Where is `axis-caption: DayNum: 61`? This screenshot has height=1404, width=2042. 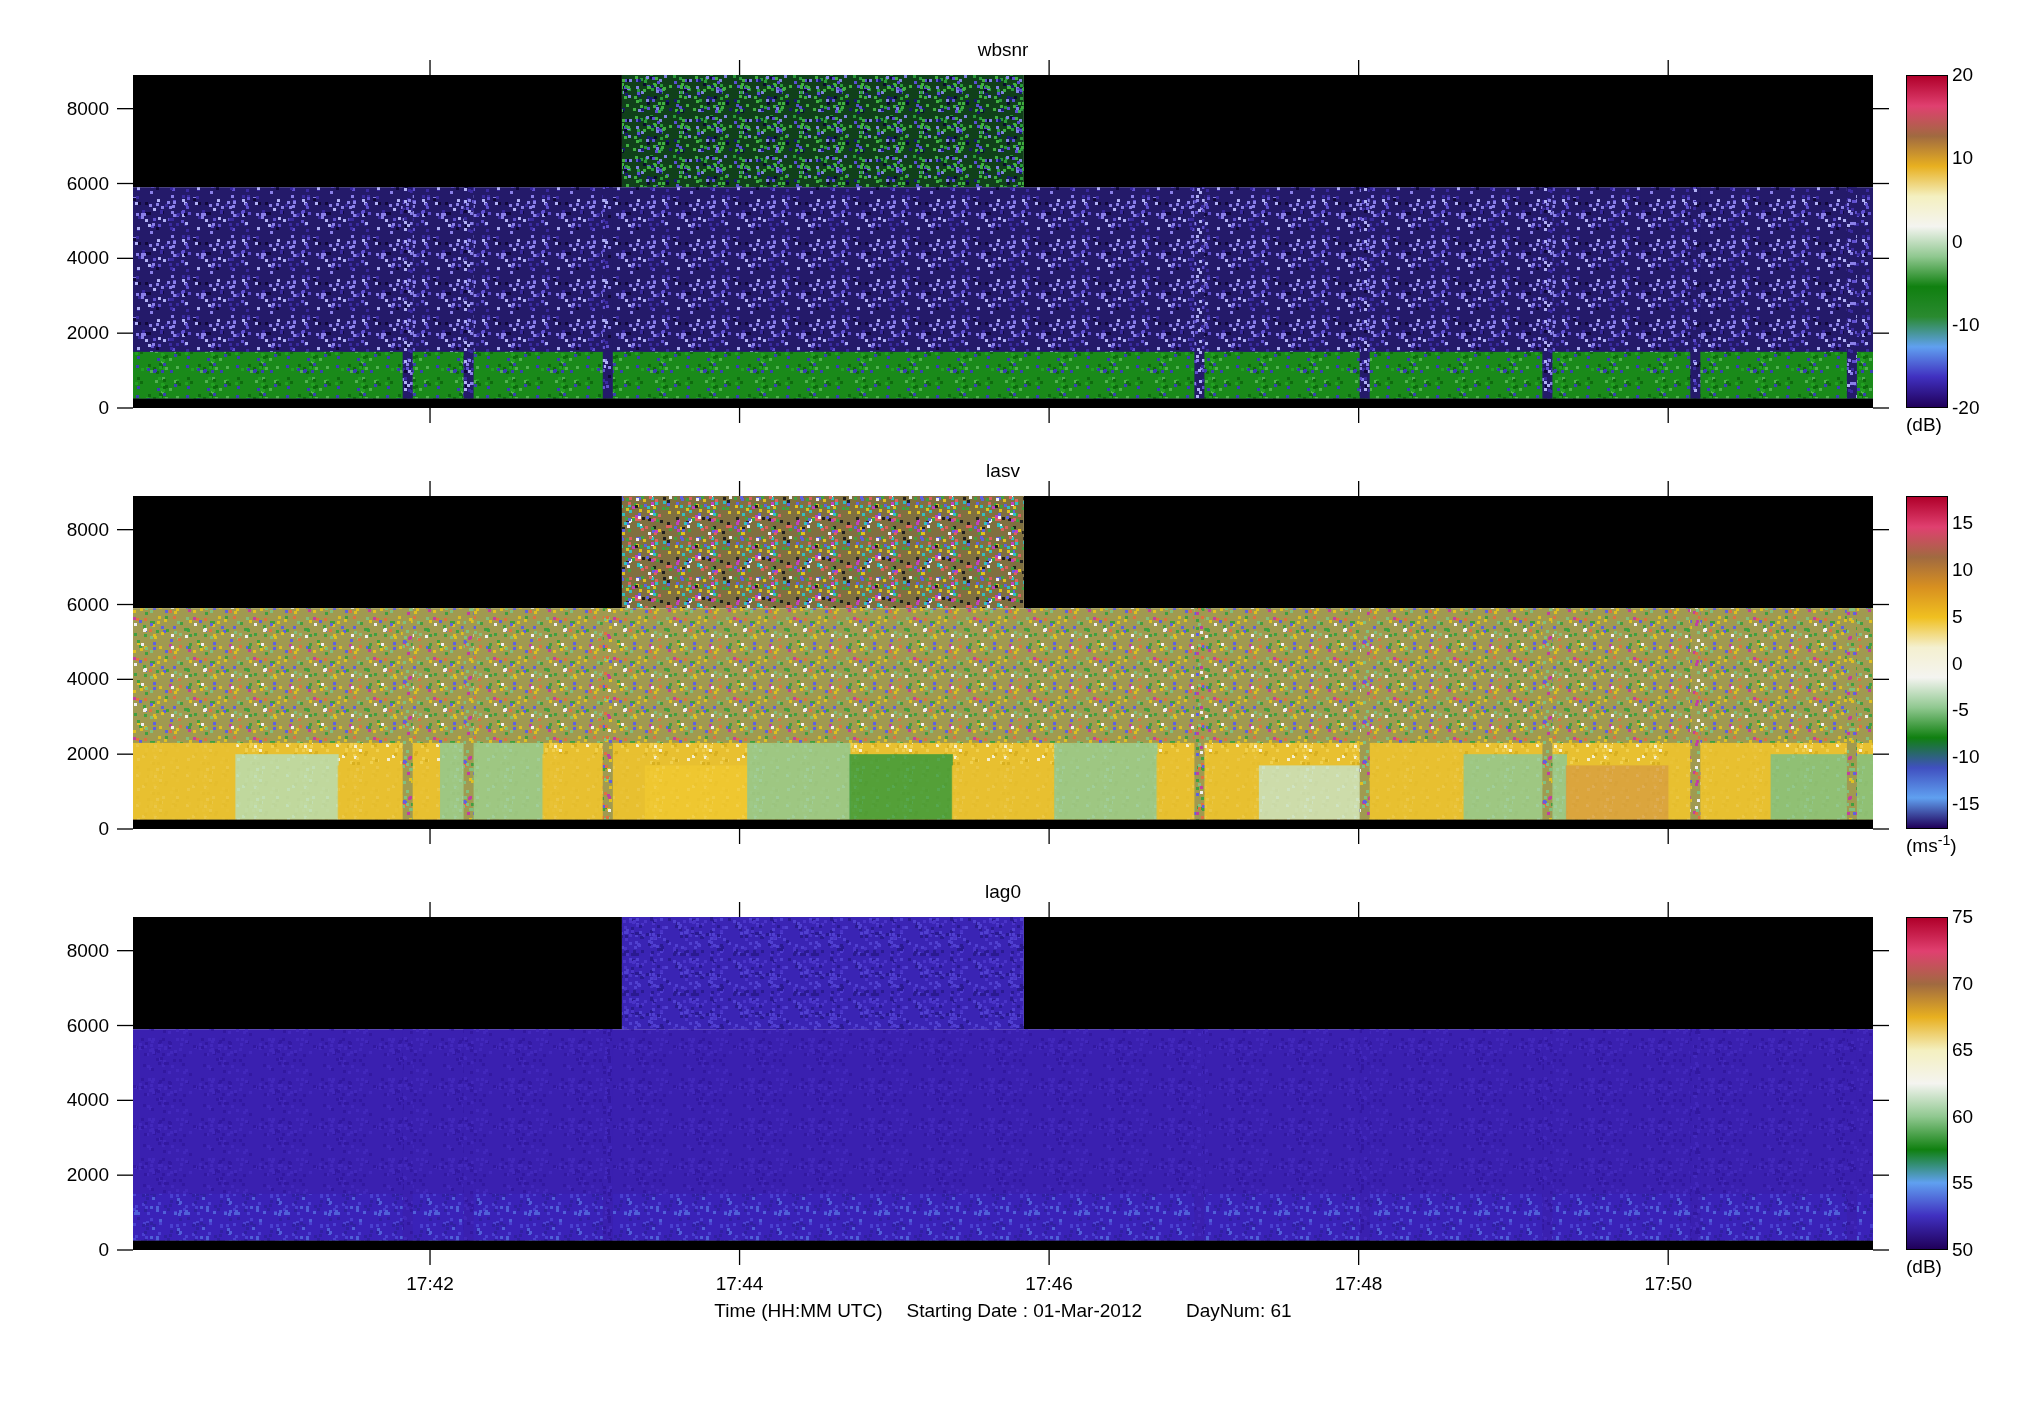 axis-caption: DayNum: 61 is located at coordinates (1239, 1311).